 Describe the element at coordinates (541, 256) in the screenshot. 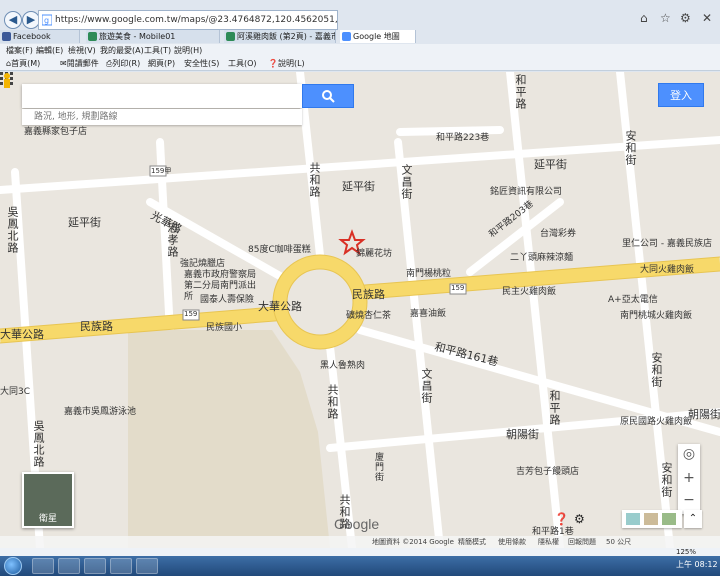

I see `place-label: 二丫頭麻辣涼麵` at that location.